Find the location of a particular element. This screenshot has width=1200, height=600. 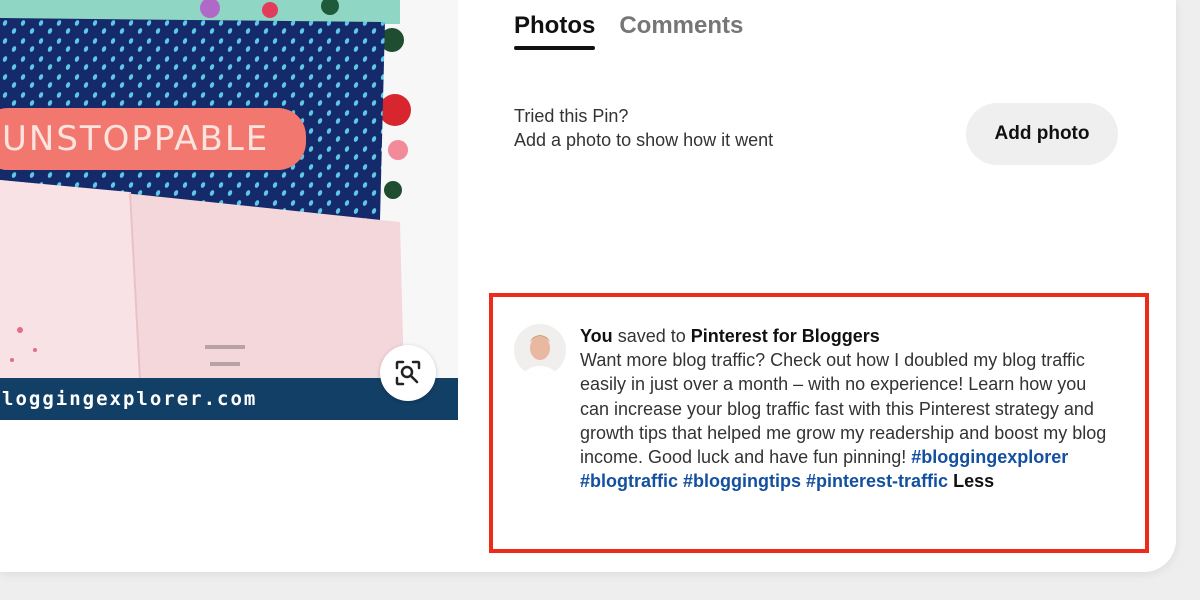

saved-line: You saved to Pinterest for Bloggers is located at coordinates (847, 336).